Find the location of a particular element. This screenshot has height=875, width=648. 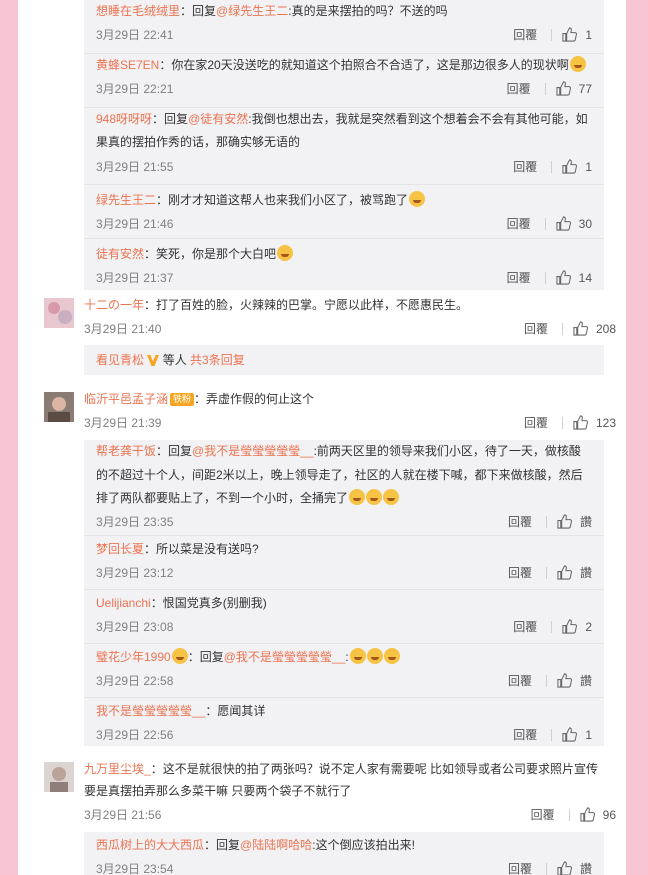

user-name: 948呀呀呀 is located at coordinates (124, 119).